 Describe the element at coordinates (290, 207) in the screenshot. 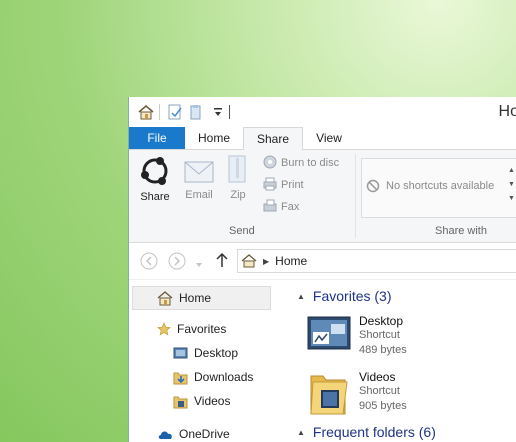

I see `fax-label: Fax` at that location.